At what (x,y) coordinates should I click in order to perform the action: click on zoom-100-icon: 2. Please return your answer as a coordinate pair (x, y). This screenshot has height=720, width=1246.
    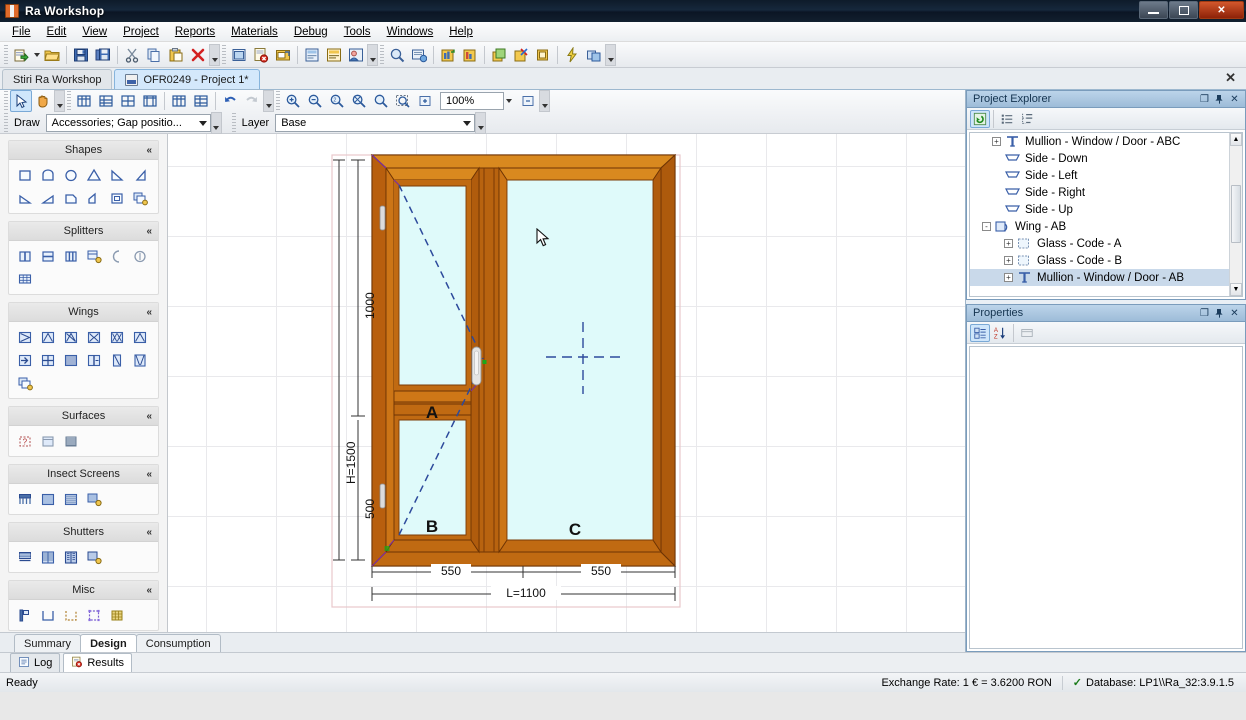
    Looking at the image, I should click on (337, 101).